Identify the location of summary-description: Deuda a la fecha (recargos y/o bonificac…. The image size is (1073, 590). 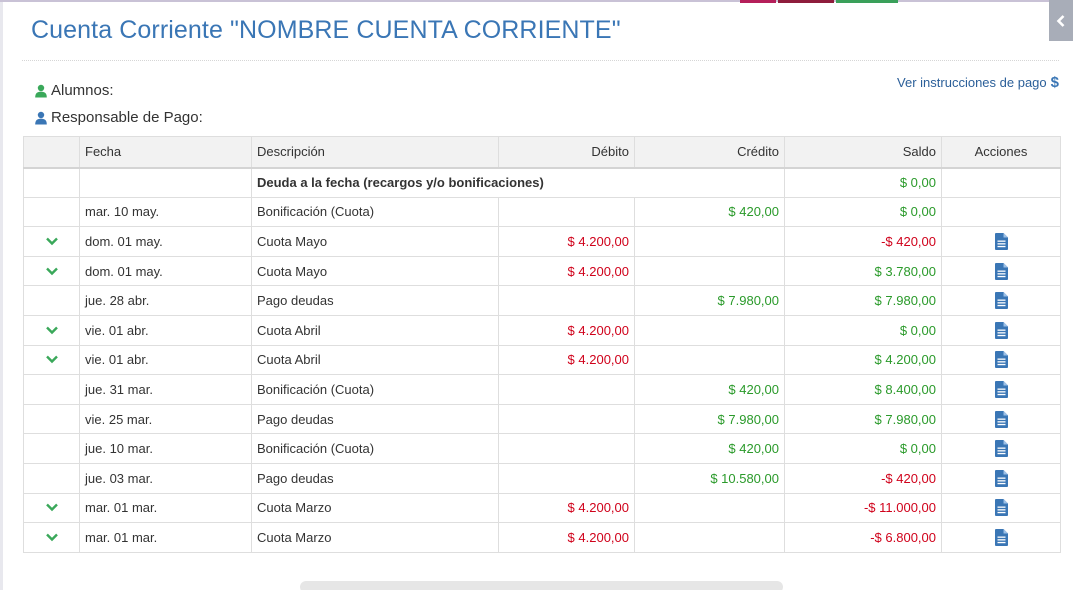
(518, 182).